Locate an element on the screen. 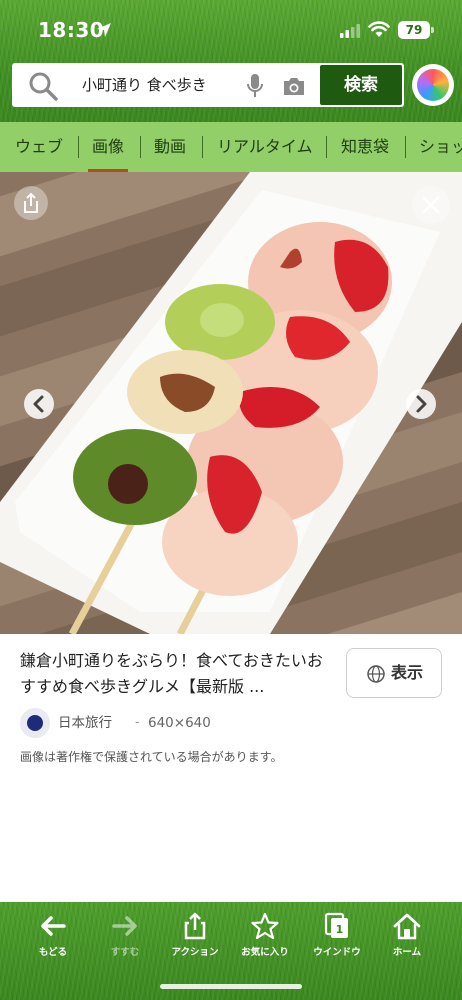  back-label: もどる is located at coordinates (53, 952).